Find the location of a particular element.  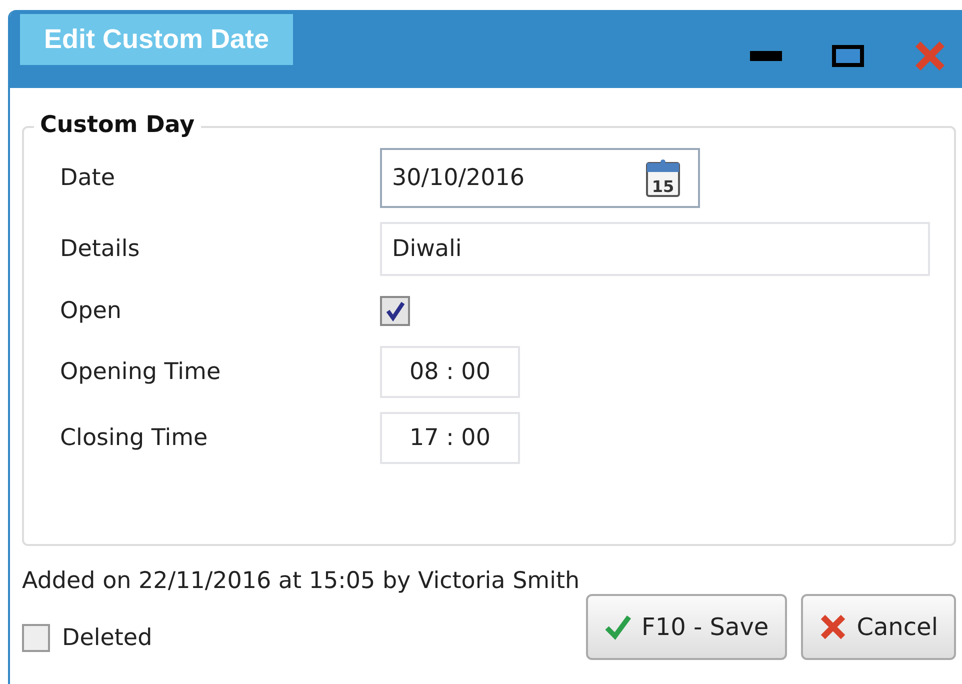

time-field: 17 : 00 is located at coordinates (450, 438).